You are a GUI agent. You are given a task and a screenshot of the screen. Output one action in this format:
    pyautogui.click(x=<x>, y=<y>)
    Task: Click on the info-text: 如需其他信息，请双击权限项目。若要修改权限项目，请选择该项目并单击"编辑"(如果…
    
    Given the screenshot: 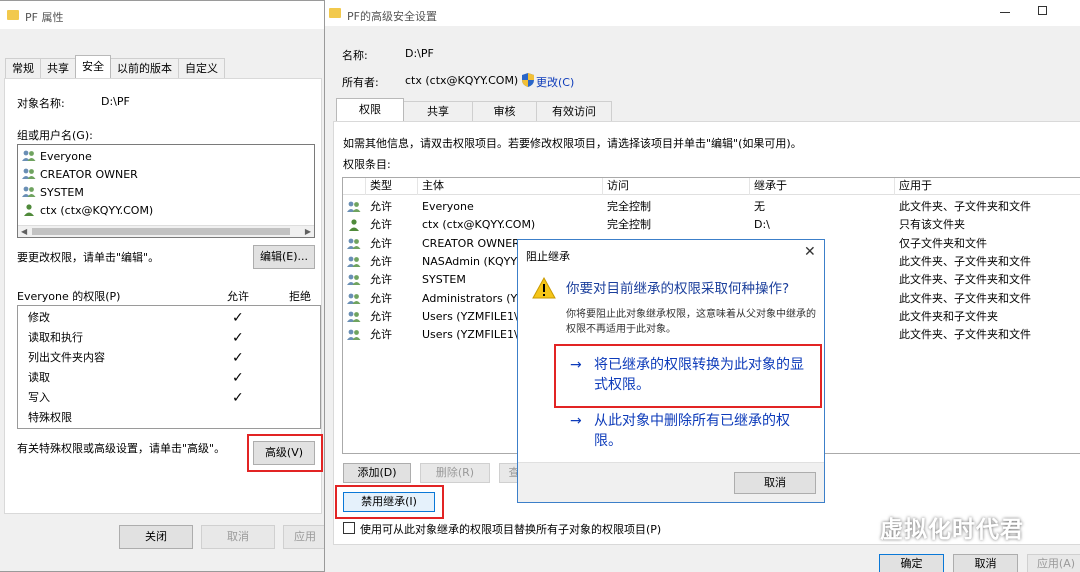 What is the action you would take?
    pyautogui.click(x=572, y=143)
    